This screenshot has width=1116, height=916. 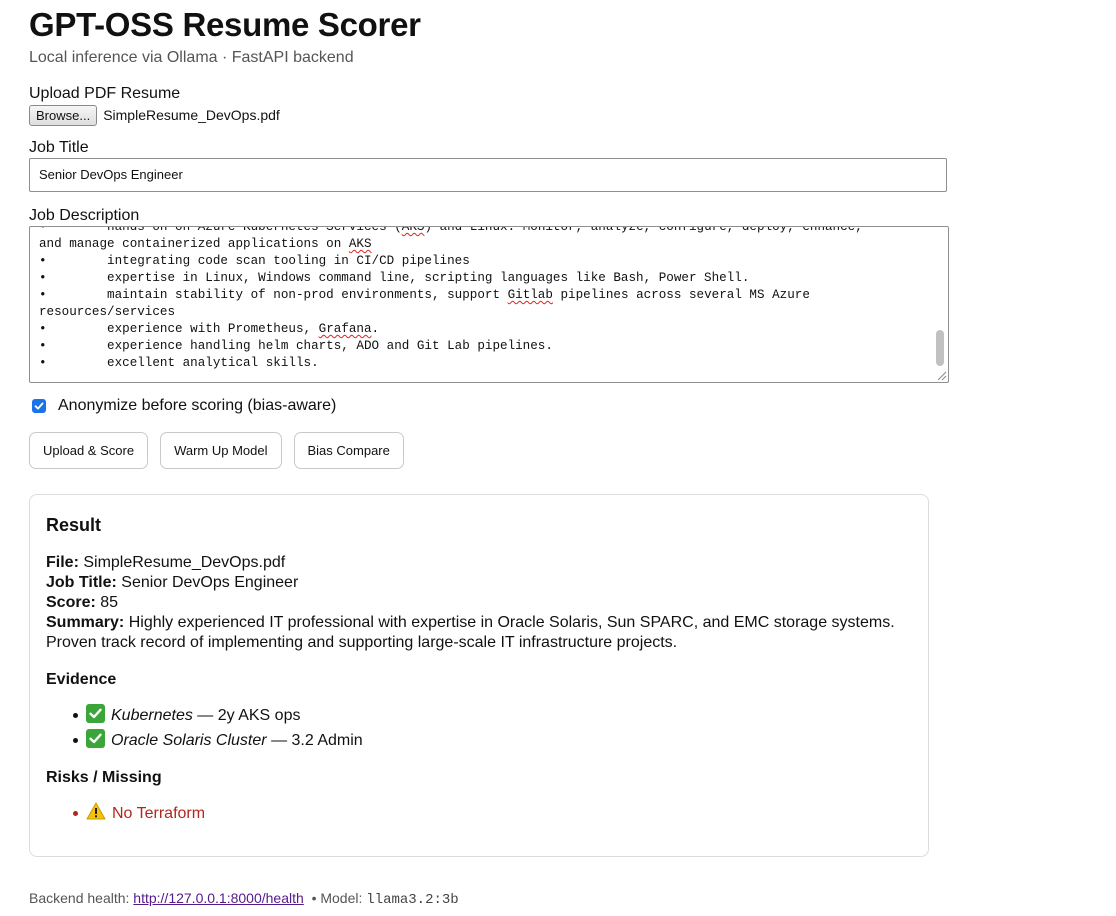 I want to click on job-title-value: Senior DevOps Engineer, so click(x=210, y=582).